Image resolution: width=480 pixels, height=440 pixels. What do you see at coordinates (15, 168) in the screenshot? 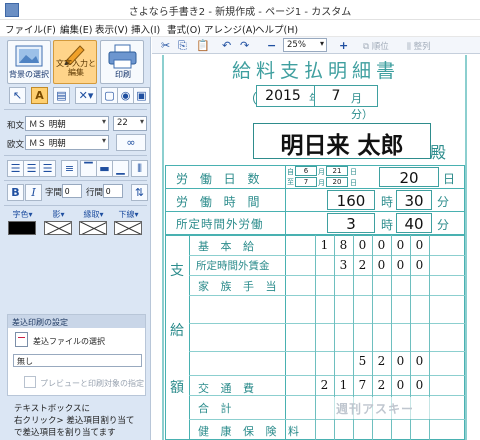
I see `align-left-icon: ☰` at bounding box center [15, 168].